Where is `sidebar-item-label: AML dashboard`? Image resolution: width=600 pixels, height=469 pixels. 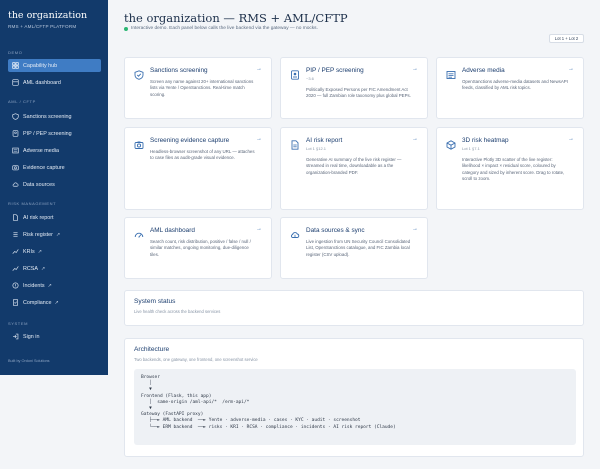 sidebar-item-label: AML dashboard is located at coordinates (42, 82).